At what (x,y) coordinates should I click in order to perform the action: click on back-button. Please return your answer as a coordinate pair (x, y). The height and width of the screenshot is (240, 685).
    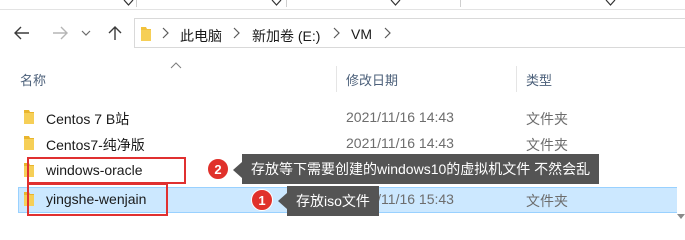
    Looking at the image, I should click on (22, 33).